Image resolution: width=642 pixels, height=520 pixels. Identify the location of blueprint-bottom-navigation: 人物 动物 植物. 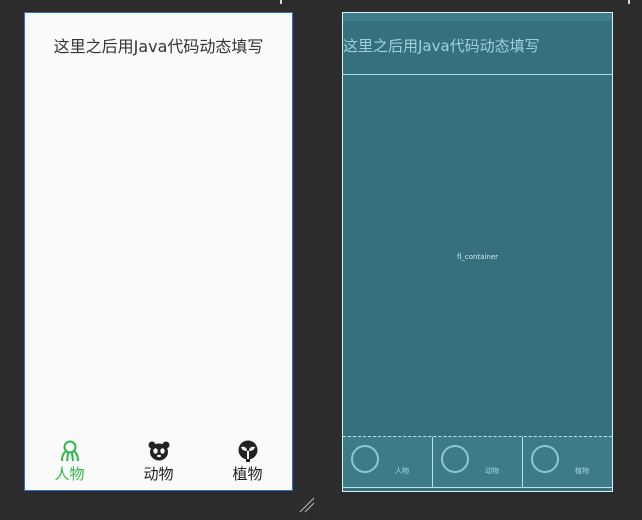
(477, 462).